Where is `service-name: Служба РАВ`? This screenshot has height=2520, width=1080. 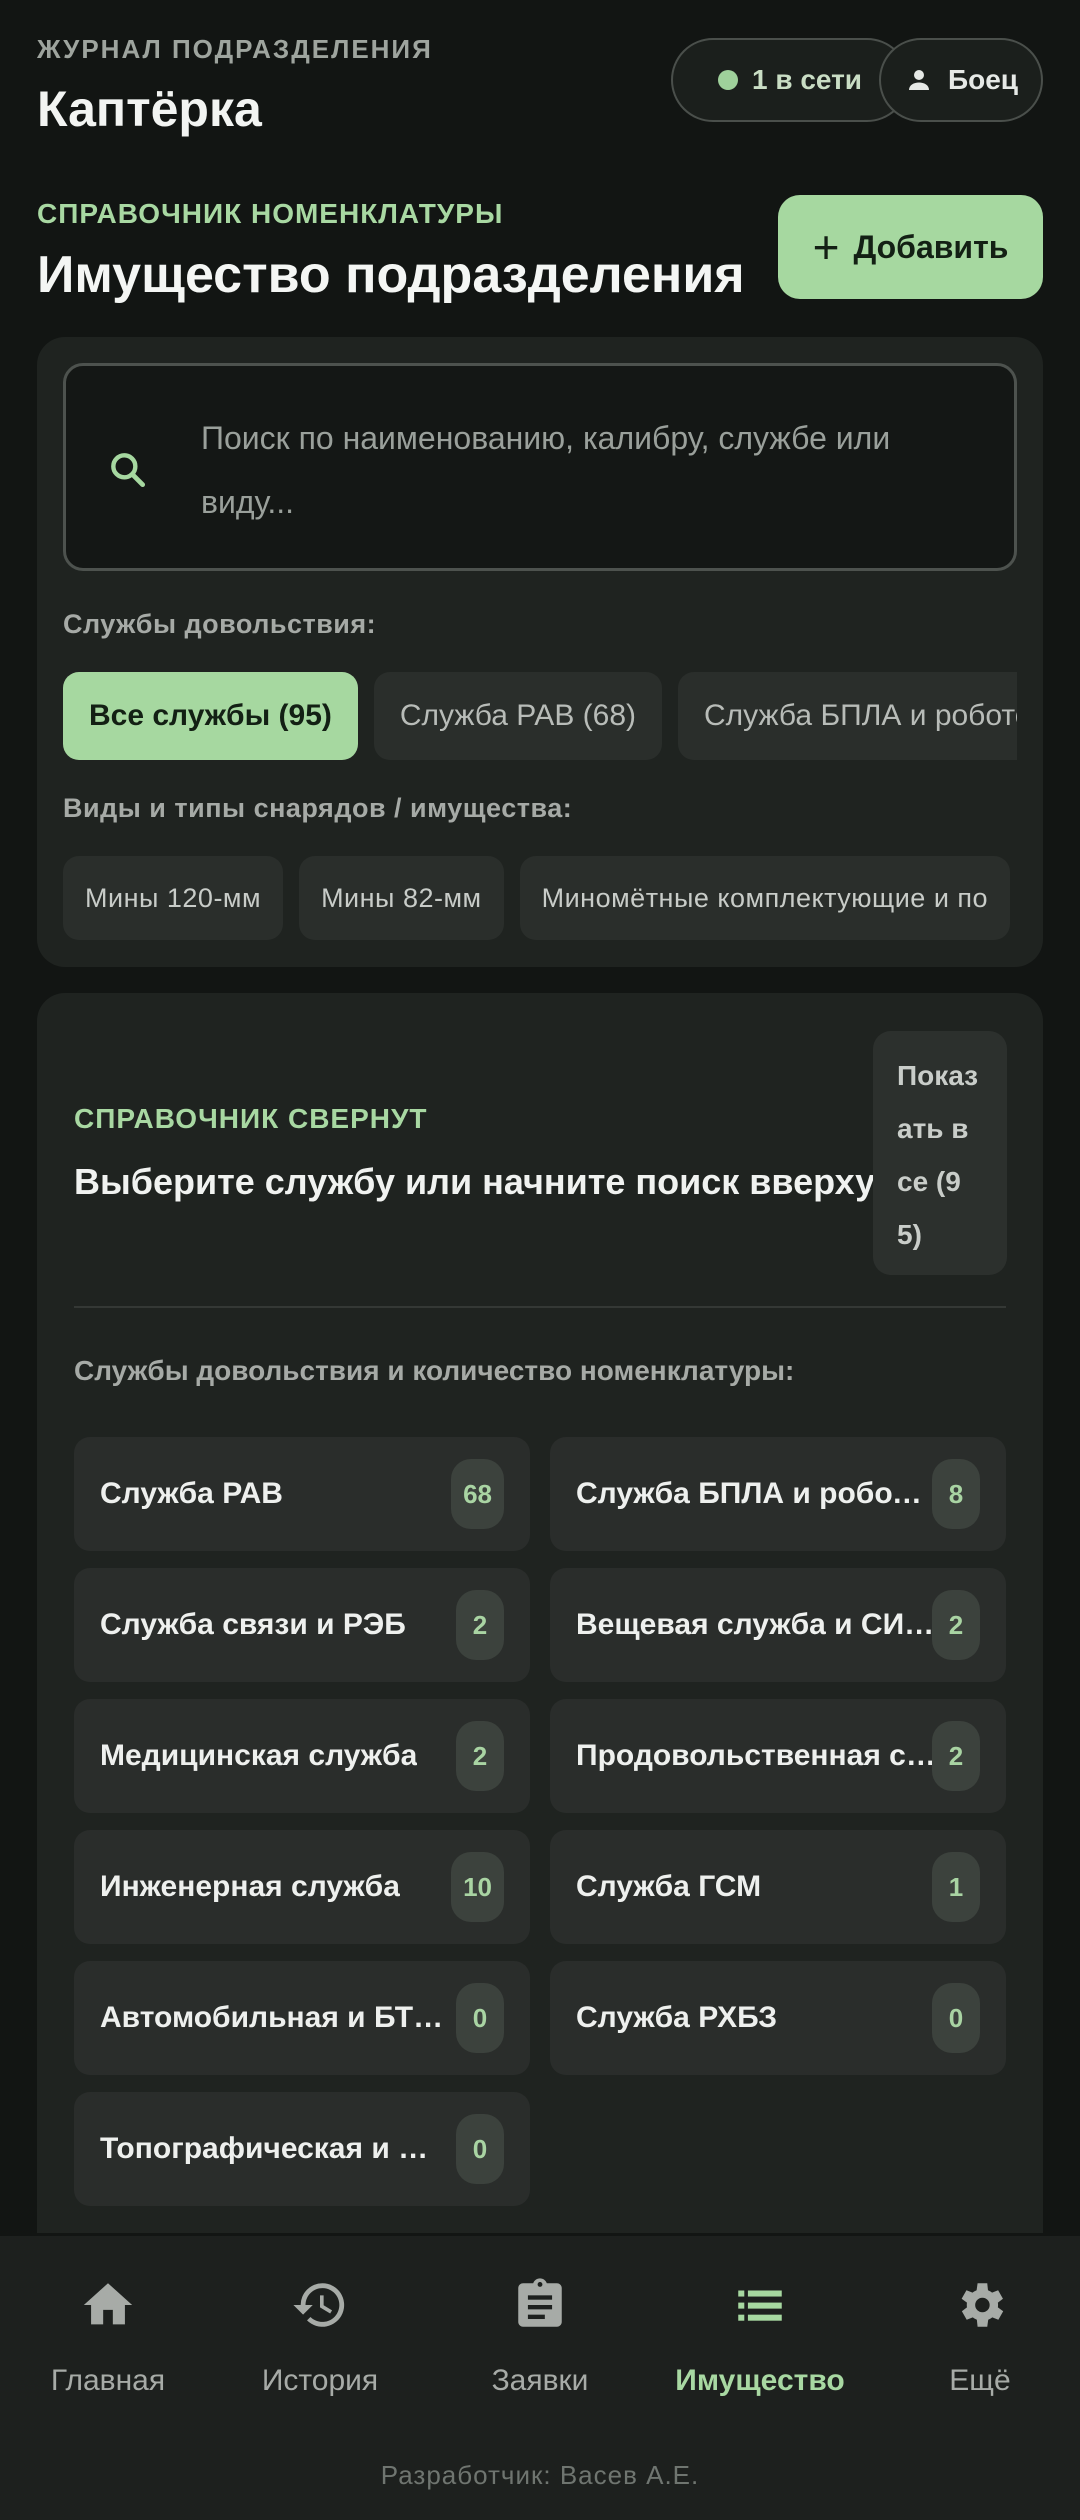
service-name: Служба РАВ is located at coordinates (191, 1493).